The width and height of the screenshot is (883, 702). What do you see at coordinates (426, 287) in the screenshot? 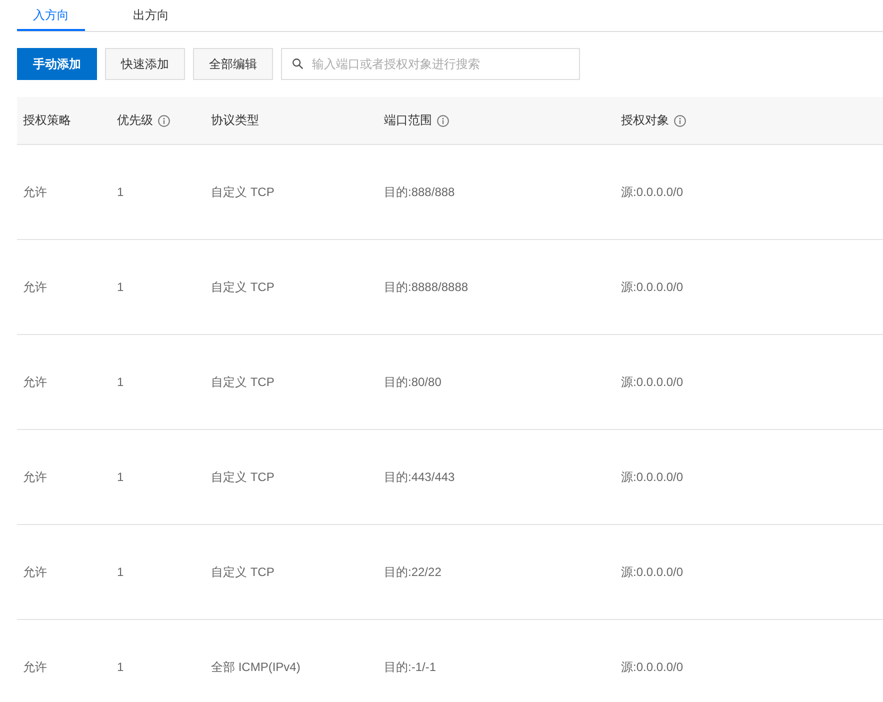
I see `table-cell: 目的:8888/8888` at bounding box center [426, 287].